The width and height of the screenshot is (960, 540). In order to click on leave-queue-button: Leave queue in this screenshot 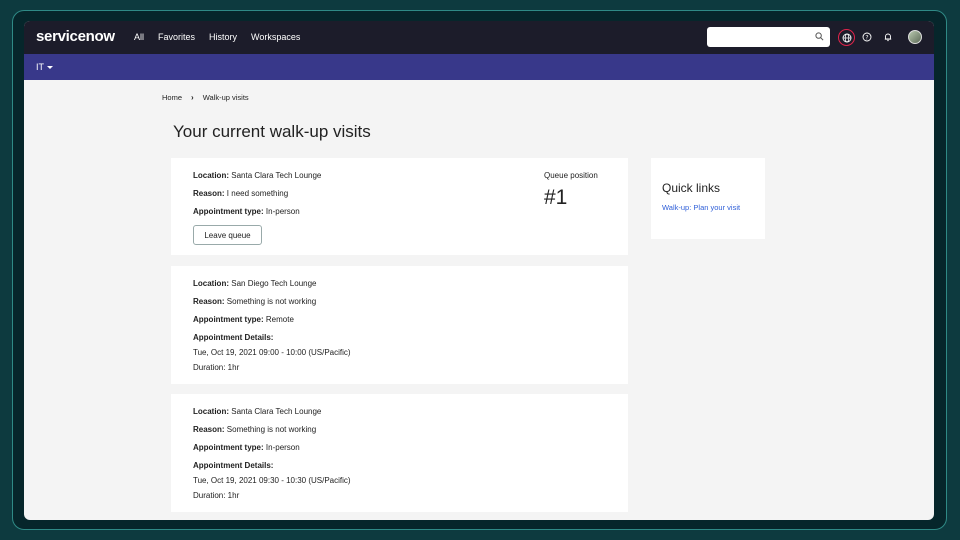, I will do `click(227, 235)`.